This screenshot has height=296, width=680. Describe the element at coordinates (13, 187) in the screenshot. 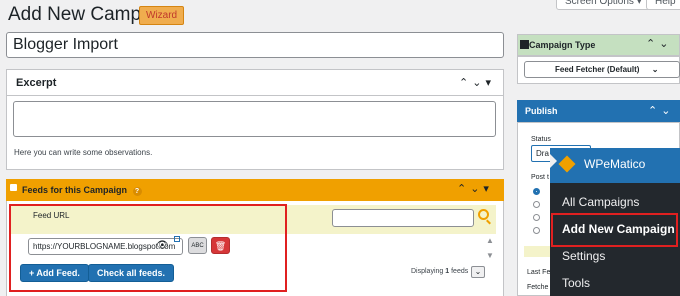

I see `rss-icon` at that location.